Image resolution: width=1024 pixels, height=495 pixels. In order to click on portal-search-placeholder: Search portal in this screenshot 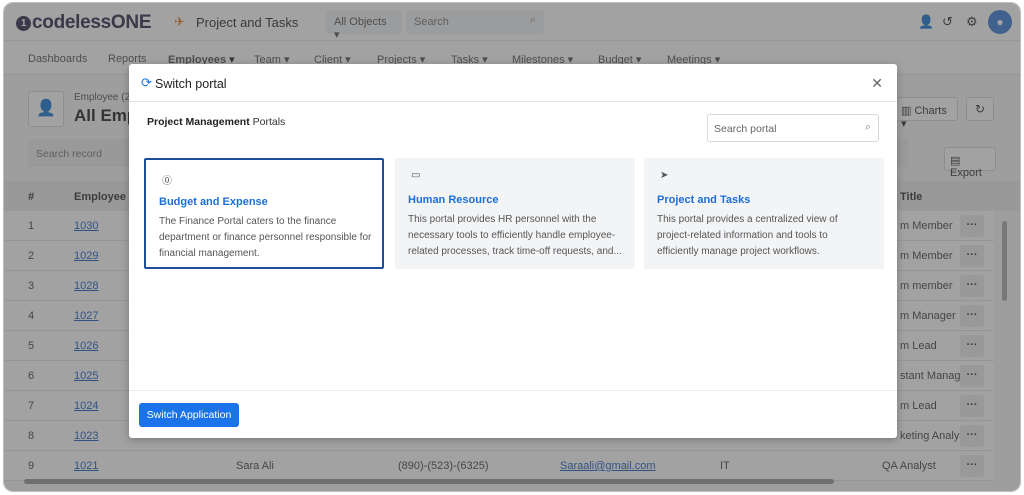, I will do `click(745, 129)`.